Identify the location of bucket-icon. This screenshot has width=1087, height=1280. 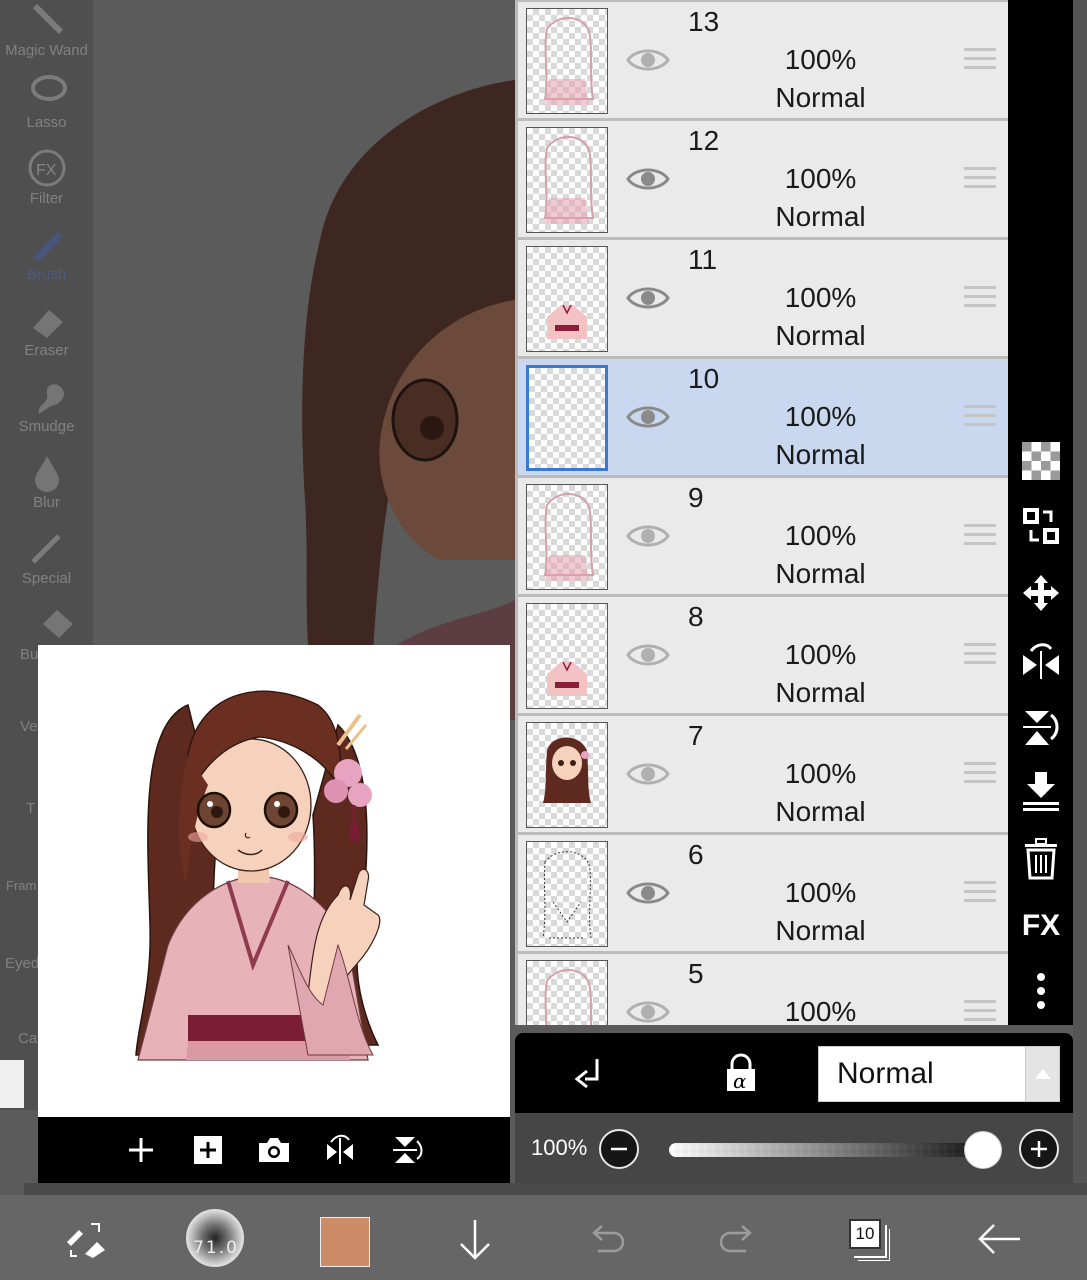
(57, 624).